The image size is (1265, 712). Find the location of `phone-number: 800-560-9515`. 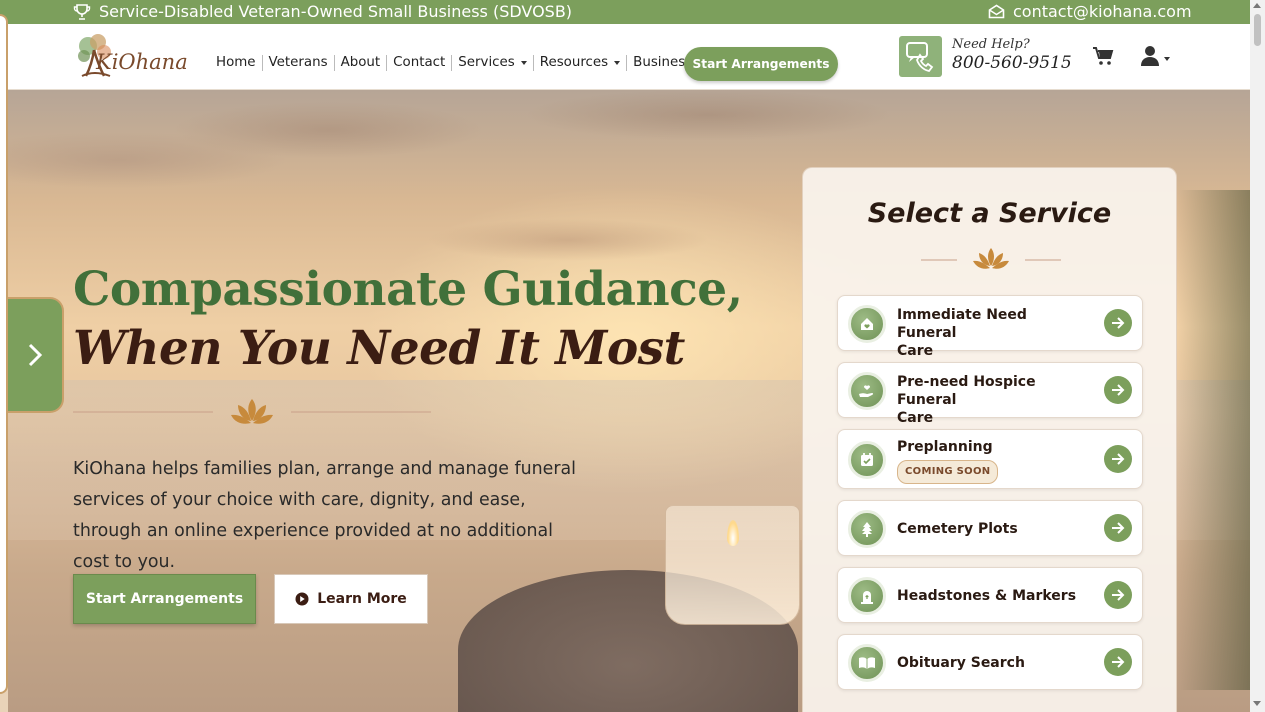

phone-number: 800-560-9515 is located at coordinates (1012, 63).